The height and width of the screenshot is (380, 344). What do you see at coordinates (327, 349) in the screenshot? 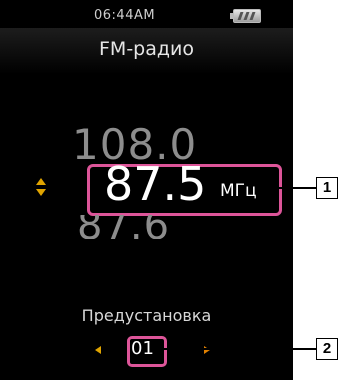
I see `callout-number-2: 2` at bounding box center [327, 349].